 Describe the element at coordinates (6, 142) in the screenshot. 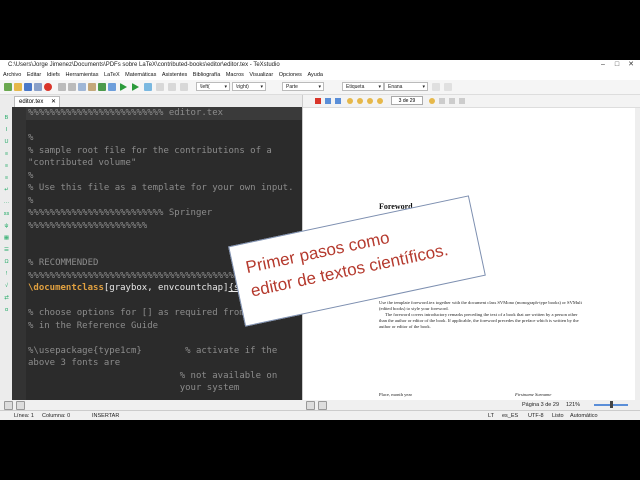

I see `underline-side-icon: U` at that location.